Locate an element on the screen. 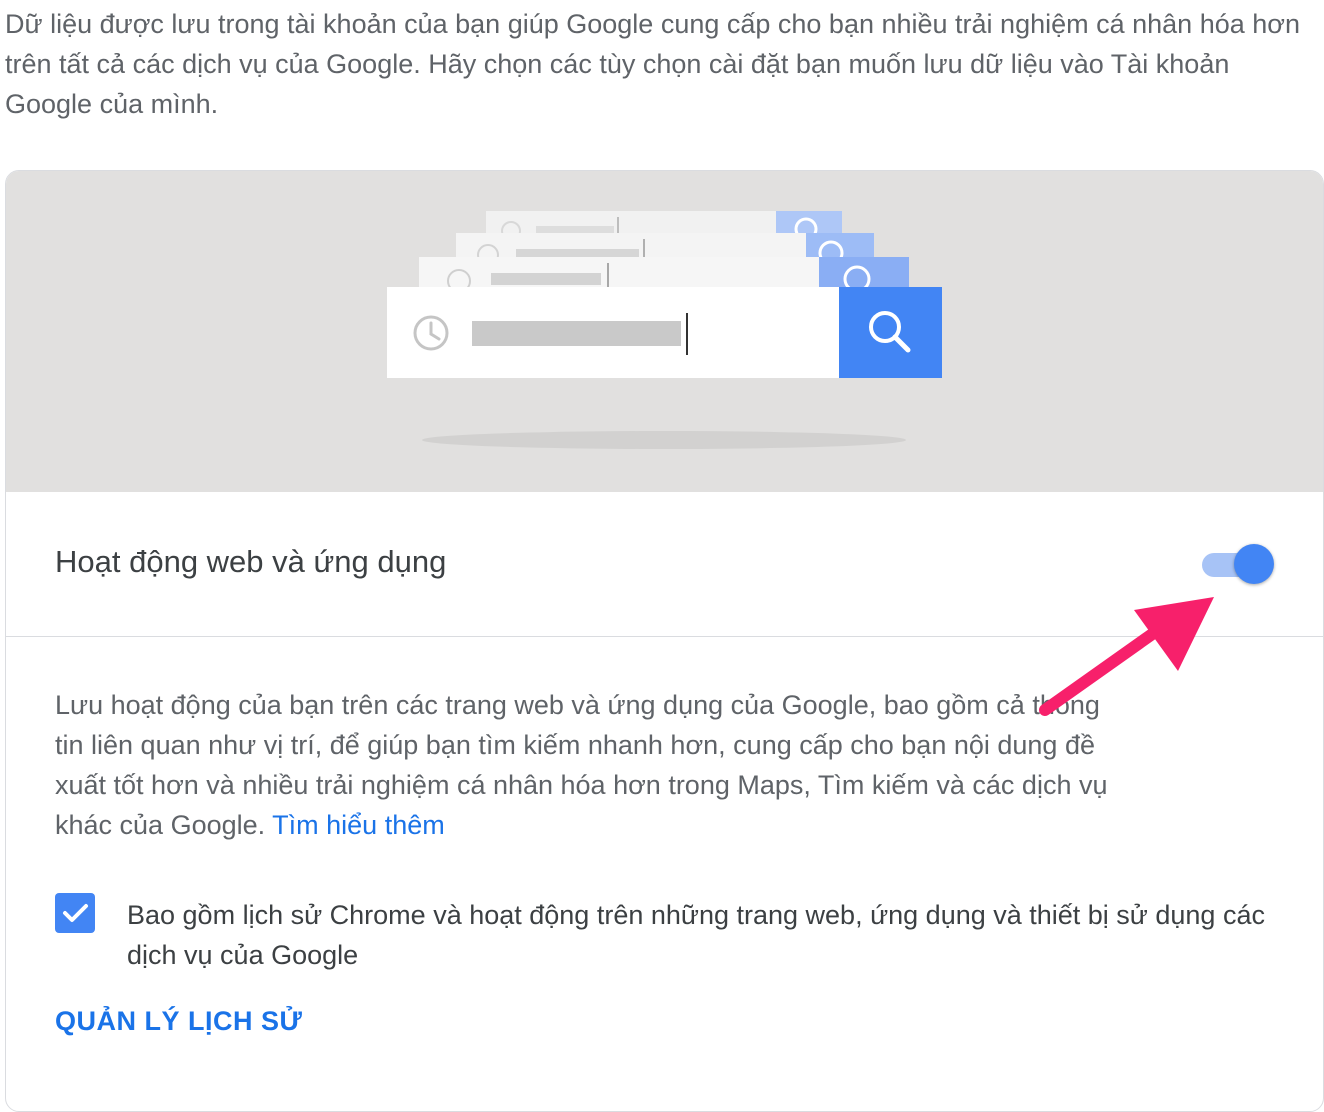 Image resolution: width=1324 pixels, height=1112 pixels. toggle-knob is located at coordinates (1254, 564).